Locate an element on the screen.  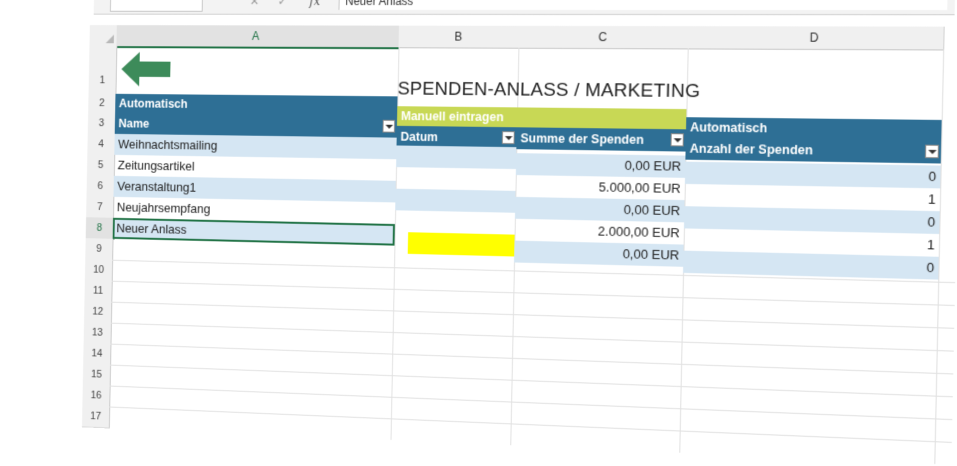
row-header-2: 2 is located at coordinates (102, 103).